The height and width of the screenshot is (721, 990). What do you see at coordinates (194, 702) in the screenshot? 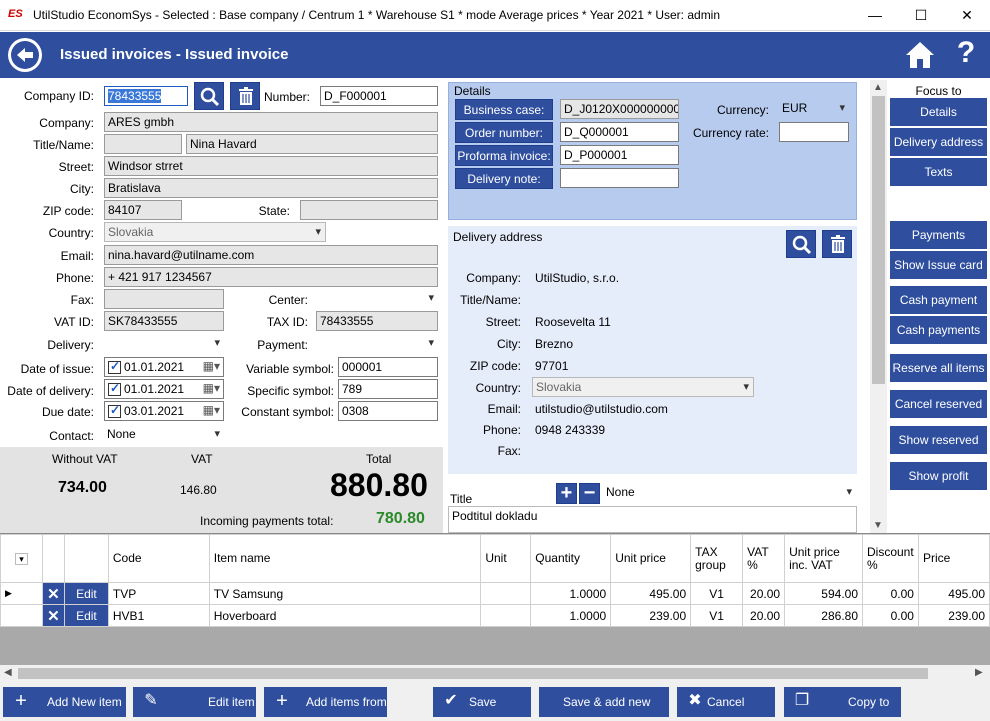
I see `edit-item-button: ✎ Edit item` at bounding box center [194, 702].